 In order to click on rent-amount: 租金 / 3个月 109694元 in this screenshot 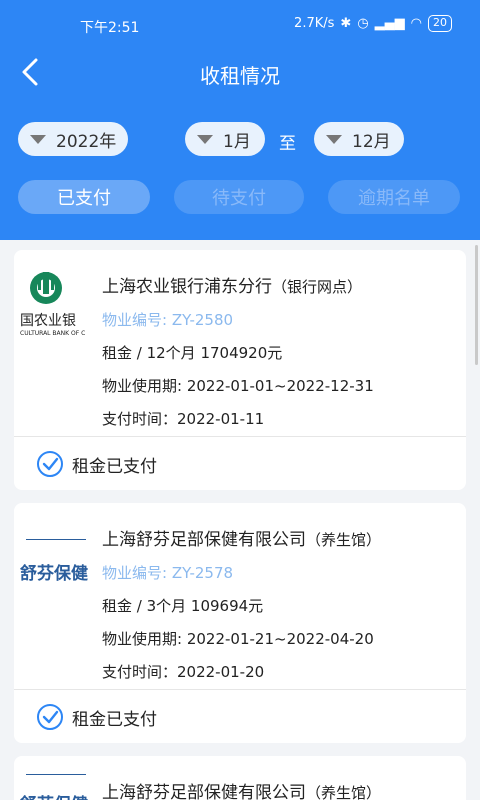, I will do `click(183, 606)`.